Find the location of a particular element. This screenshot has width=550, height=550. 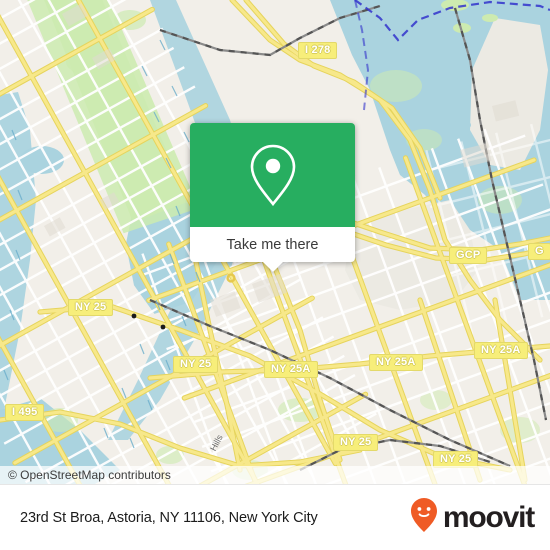

map-attribution: © OpenStreetMap contributors is located at coordinates (275, 475).